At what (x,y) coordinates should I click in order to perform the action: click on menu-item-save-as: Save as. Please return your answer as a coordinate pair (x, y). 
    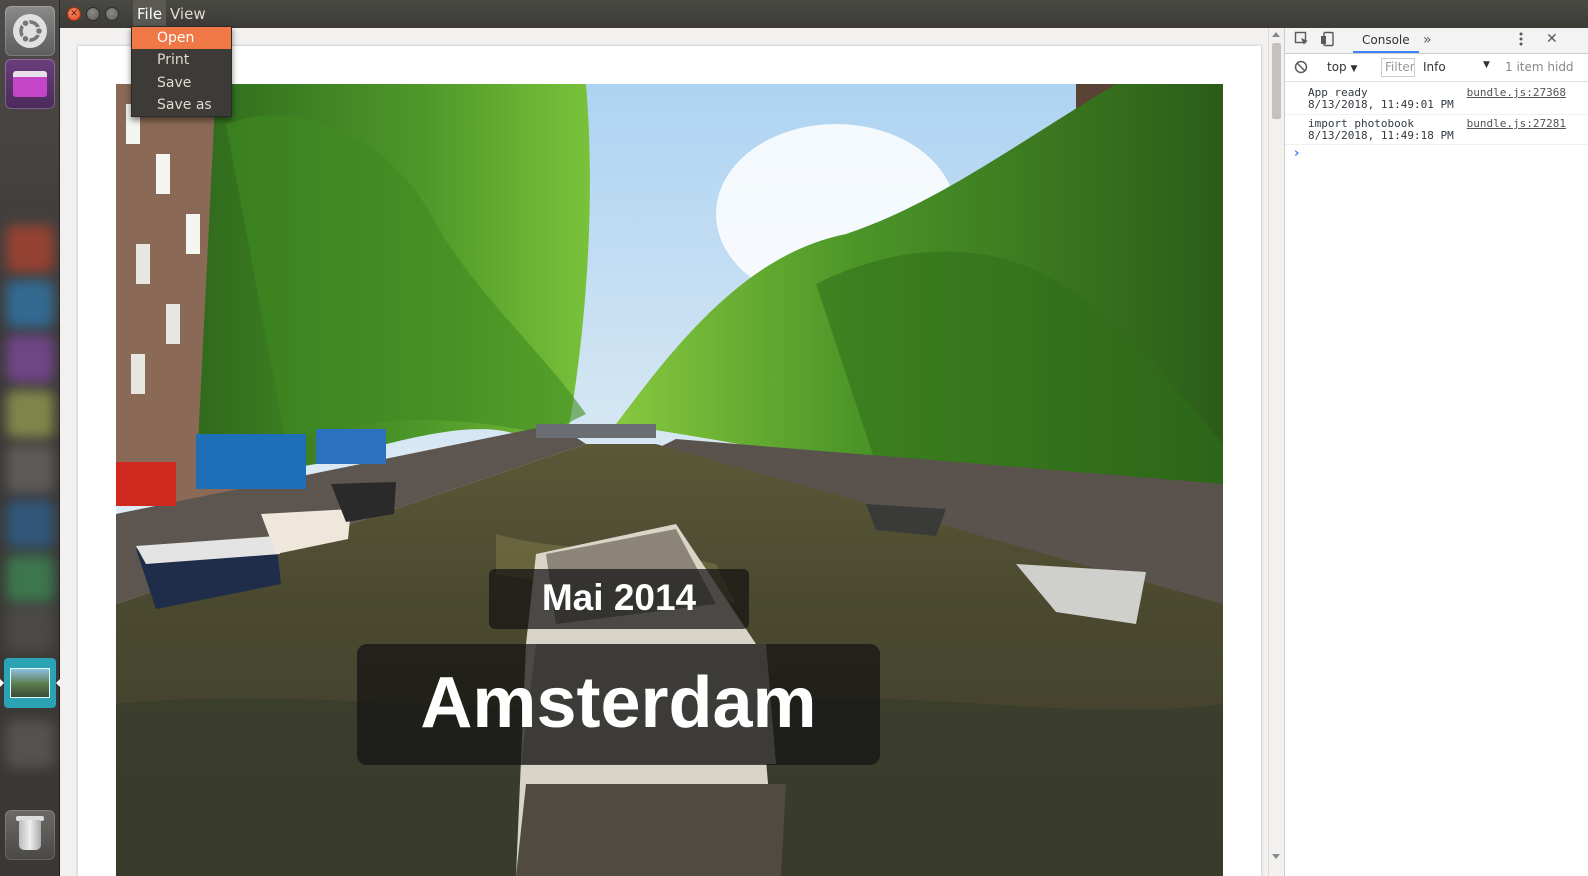
    Looking at the image, I should click on (181, 105).